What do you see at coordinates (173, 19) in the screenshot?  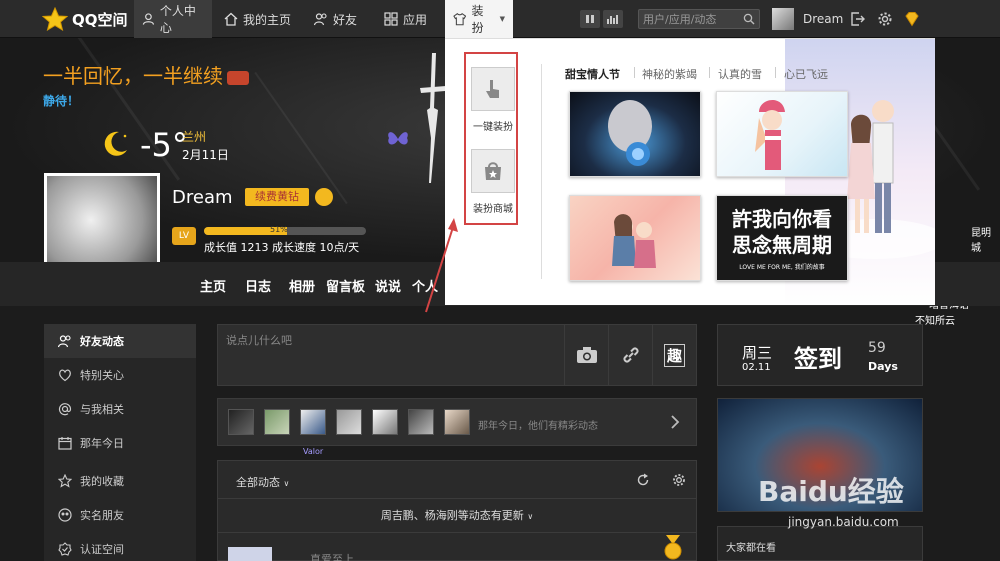 I see `tab-personal-center: 个人中心` at bounding box center [173, 19].